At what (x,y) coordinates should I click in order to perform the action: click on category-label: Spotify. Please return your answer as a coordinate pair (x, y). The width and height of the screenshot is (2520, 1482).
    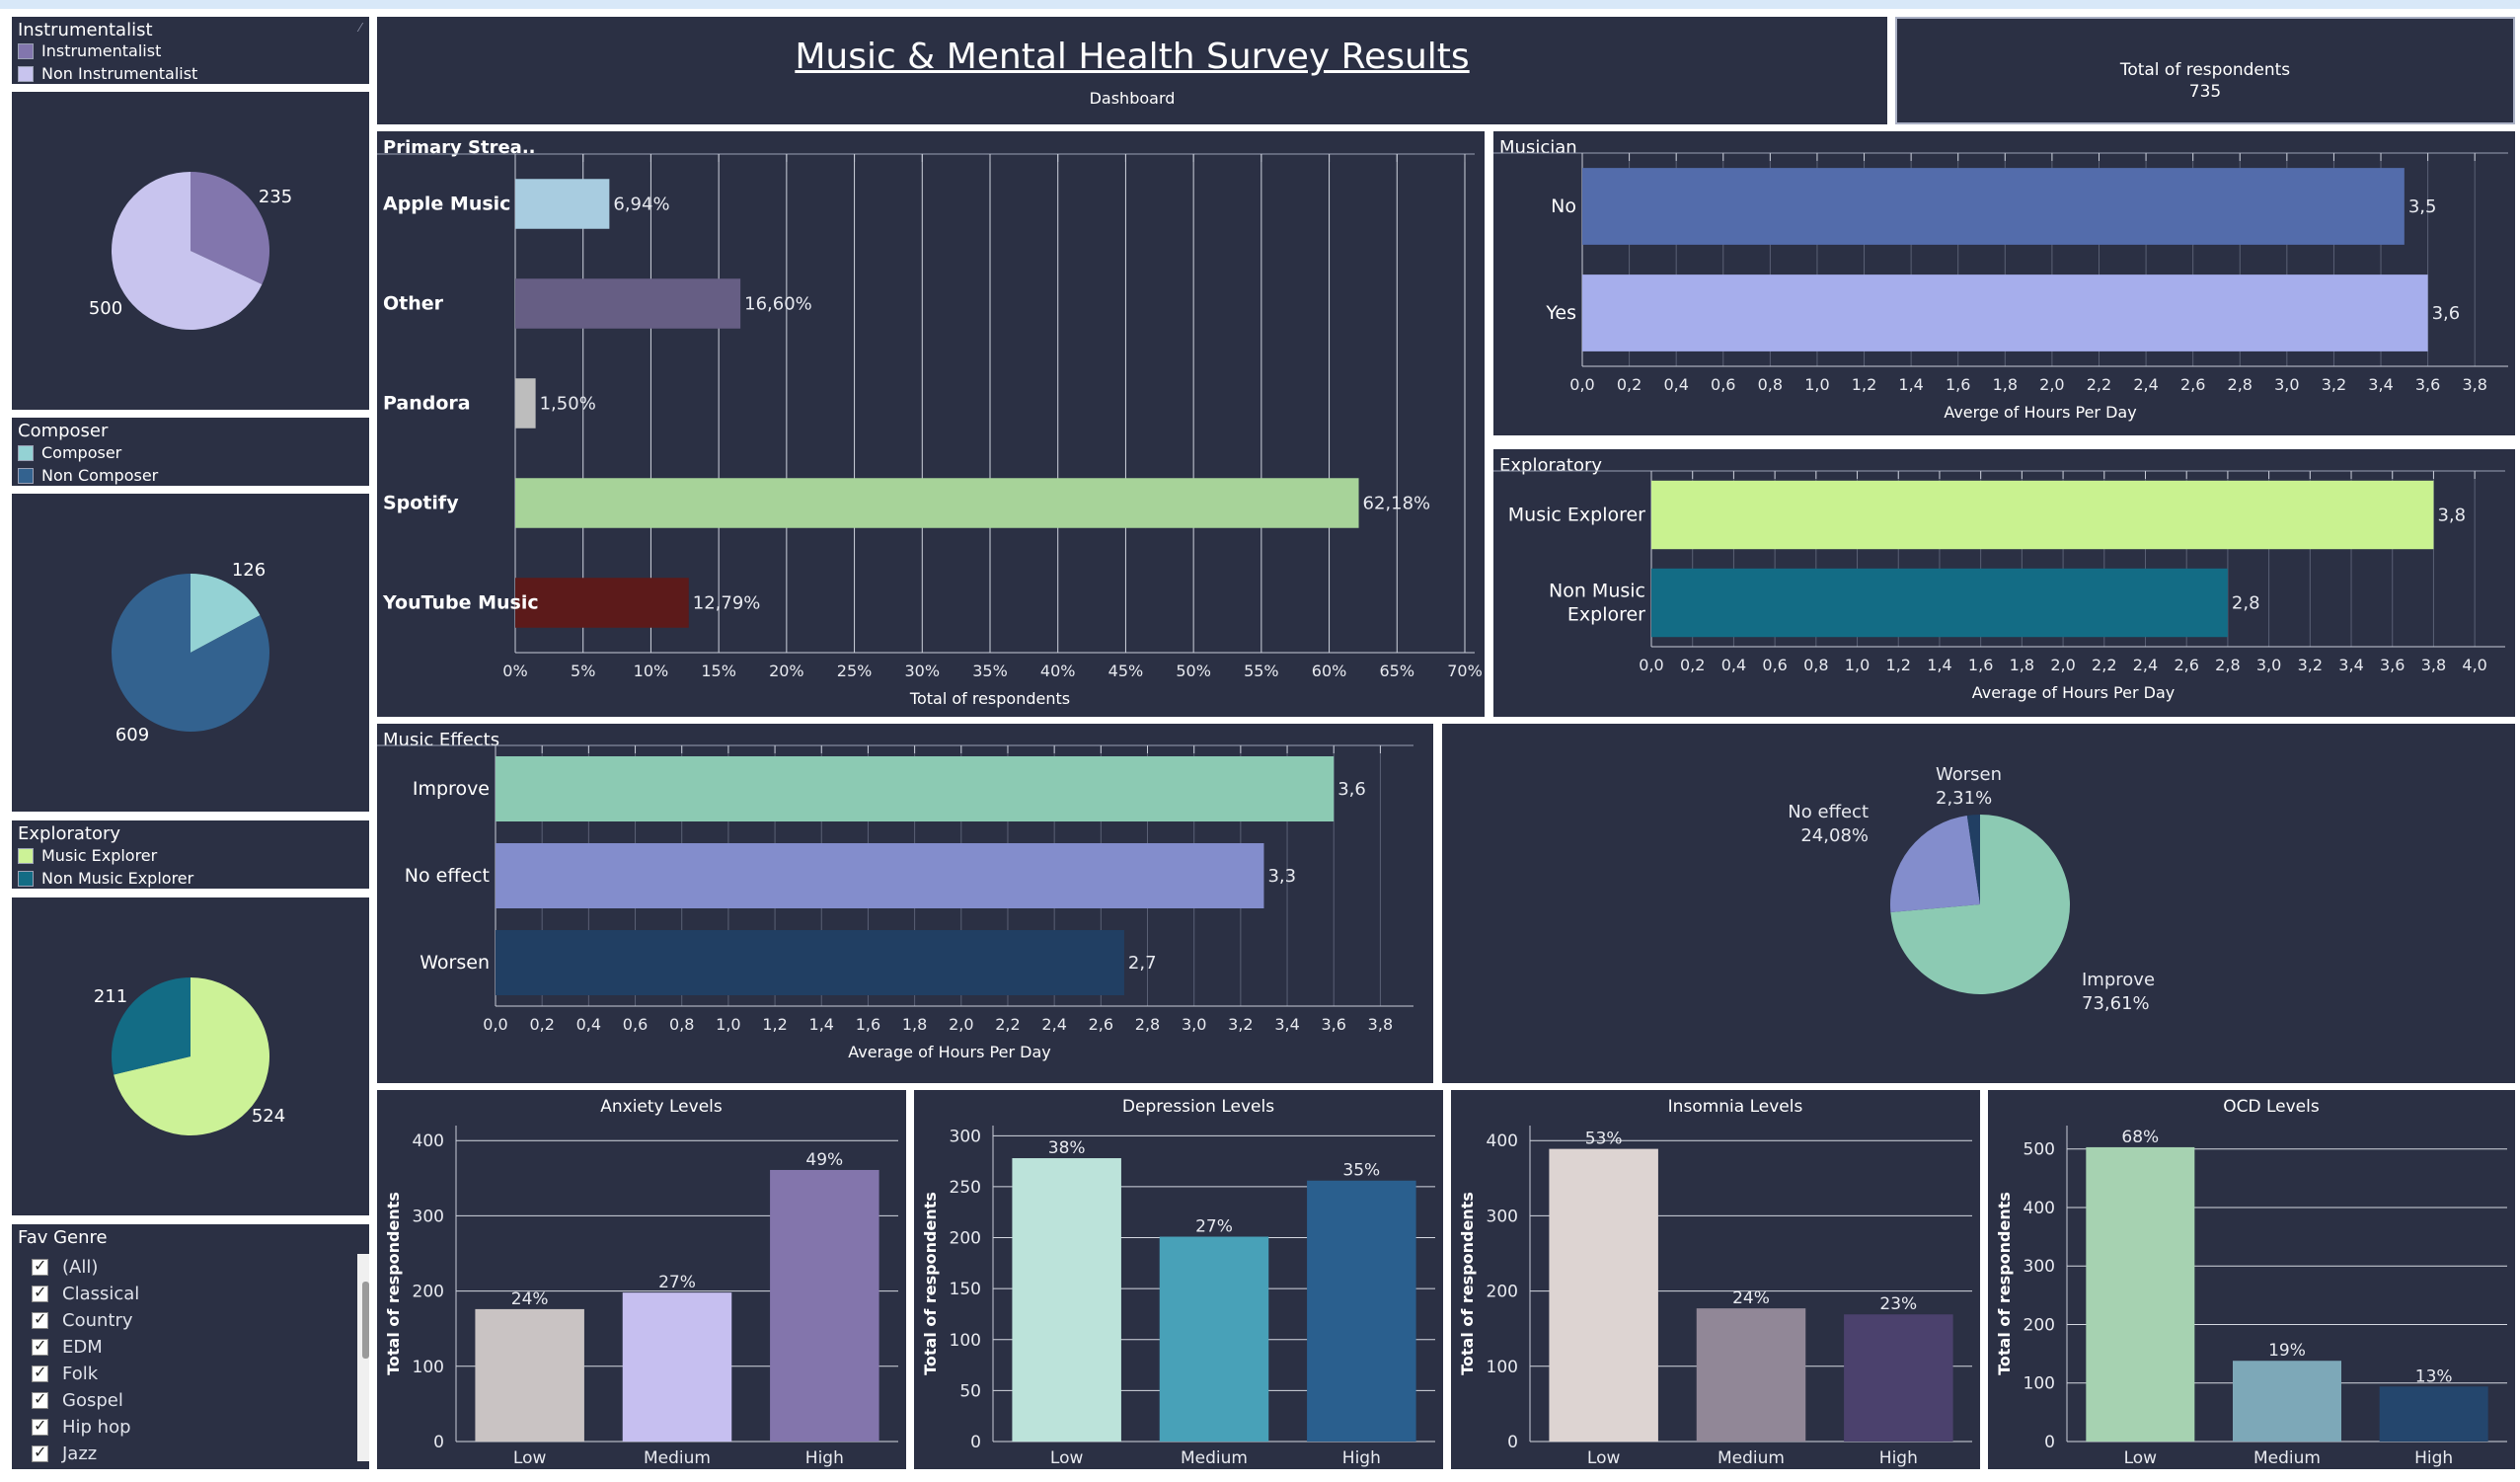
    Looking at the image, I should click on (421, 503).